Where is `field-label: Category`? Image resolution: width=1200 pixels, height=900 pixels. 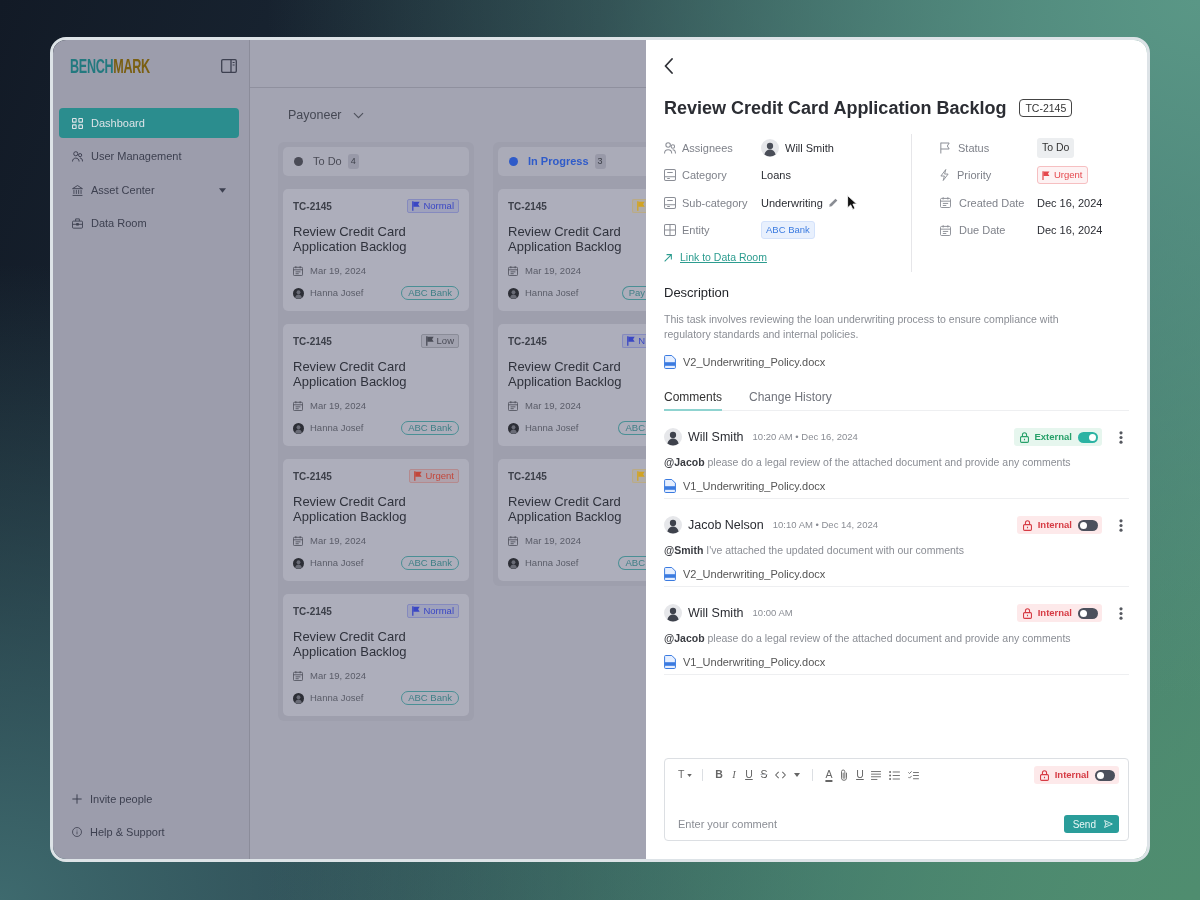
field-label: Category is located at coordinates (704, 175).